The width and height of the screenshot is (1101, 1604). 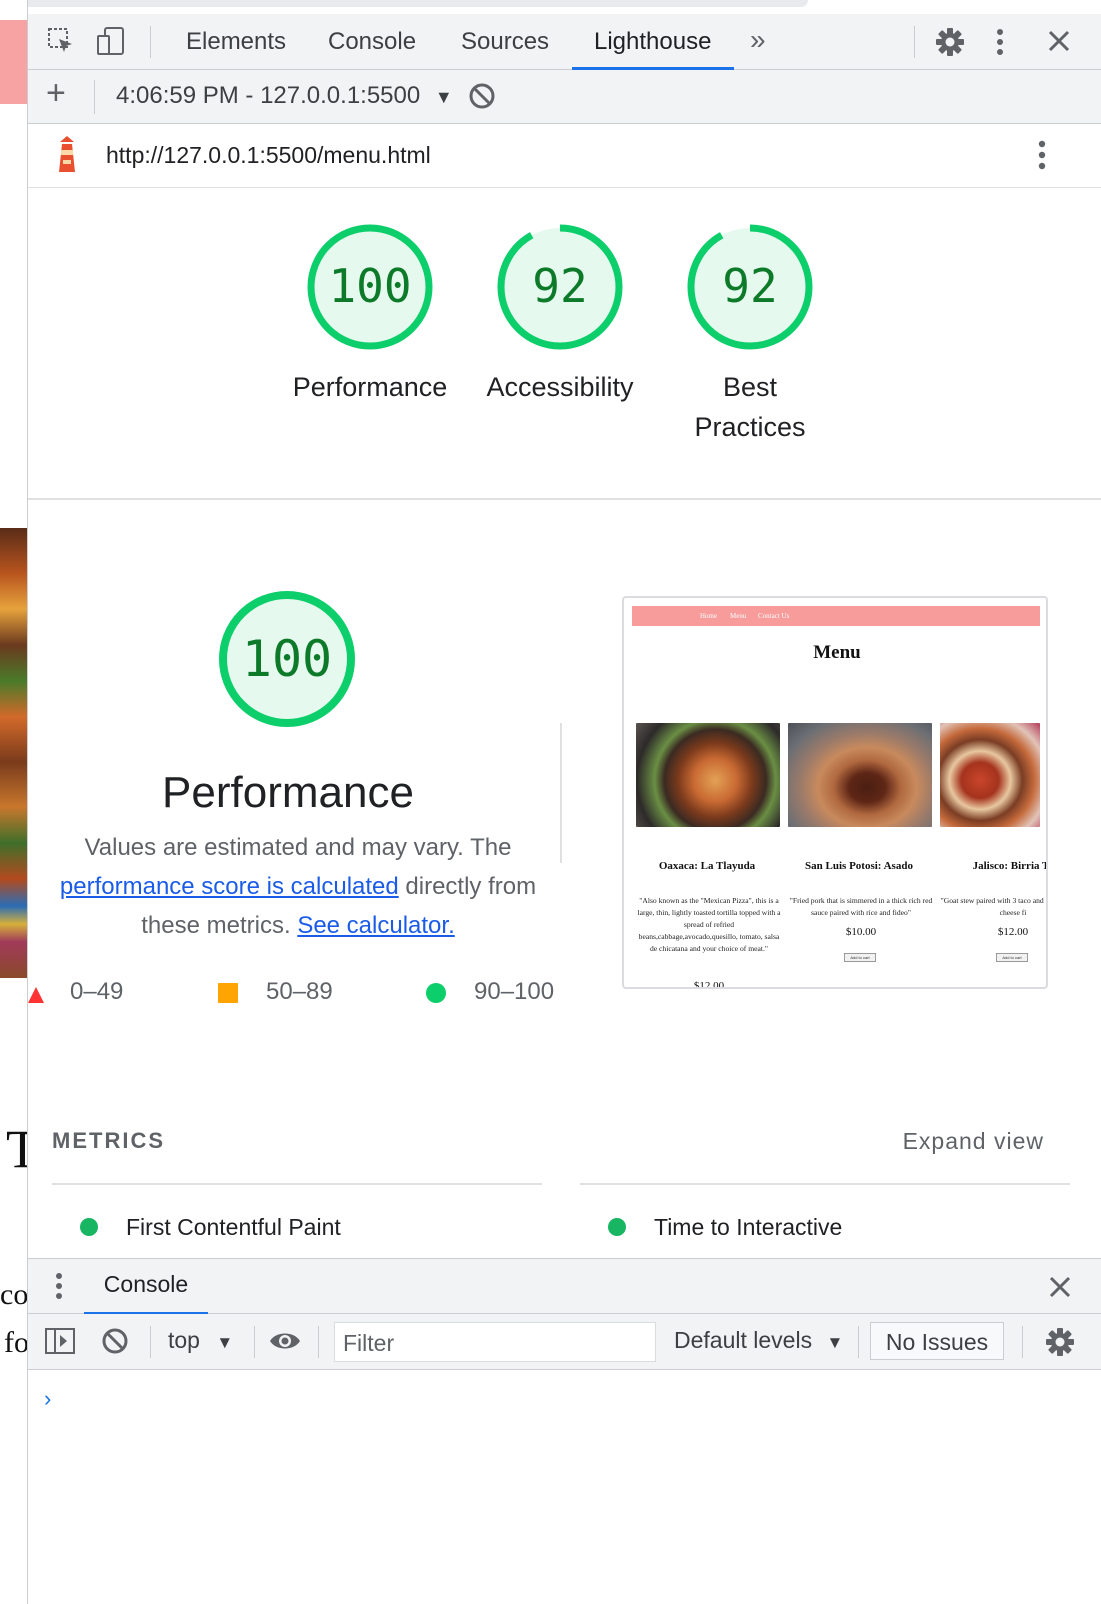 I want to click on sidebar-toggle-icon, so click(x=60, y=1343).